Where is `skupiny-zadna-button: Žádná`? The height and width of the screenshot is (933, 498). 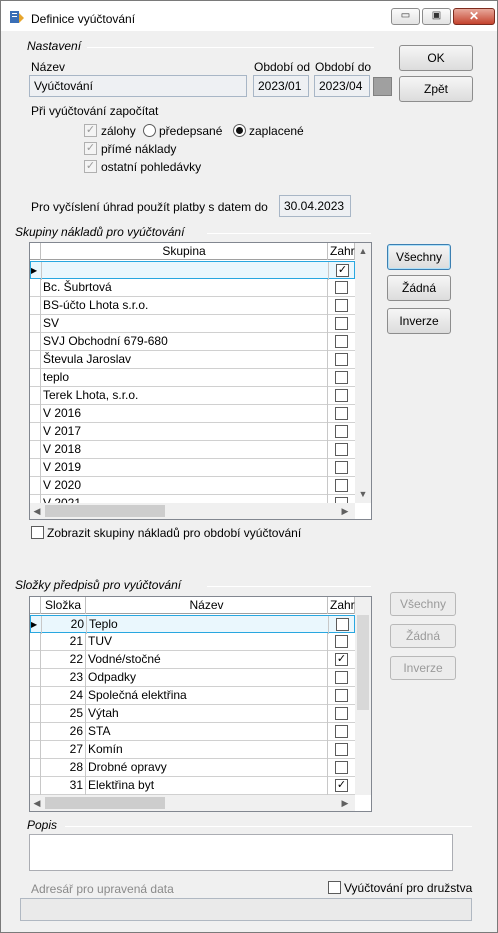
skupiny-zadna-button: Žádná is located at coordinates (419, 288).